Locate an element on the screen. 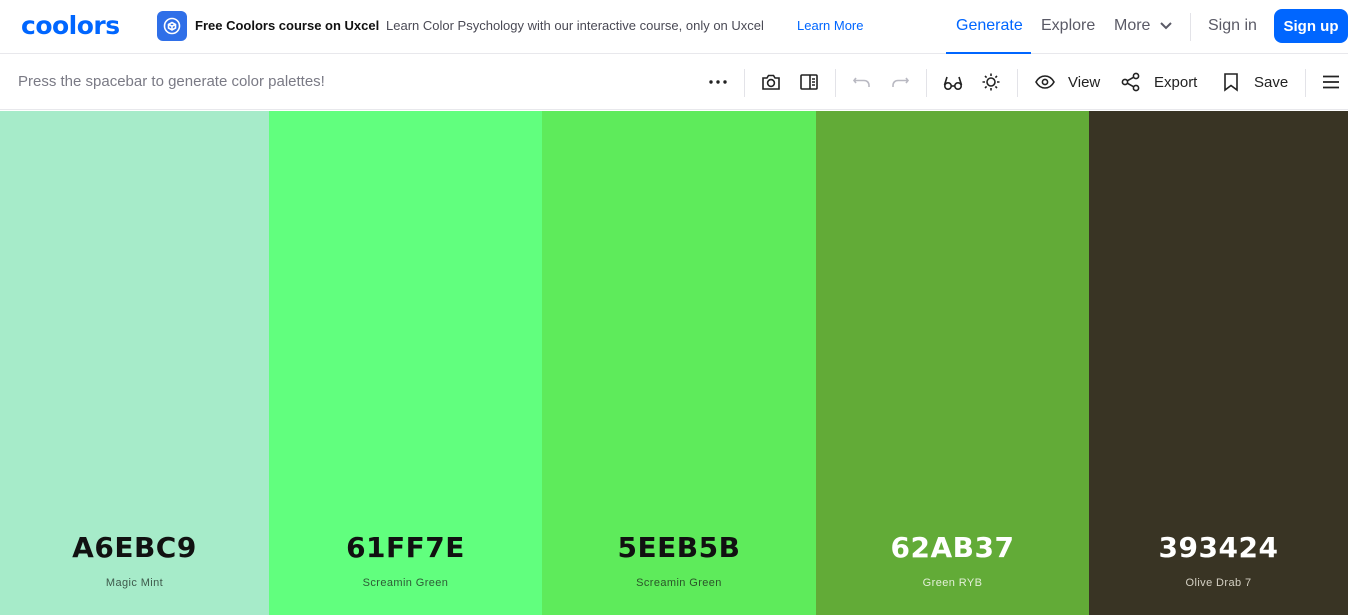 Image resolution: width=1348 pixels, height=615 pixels. learn-more-link: Learn More is located at coordinates (830, 25).